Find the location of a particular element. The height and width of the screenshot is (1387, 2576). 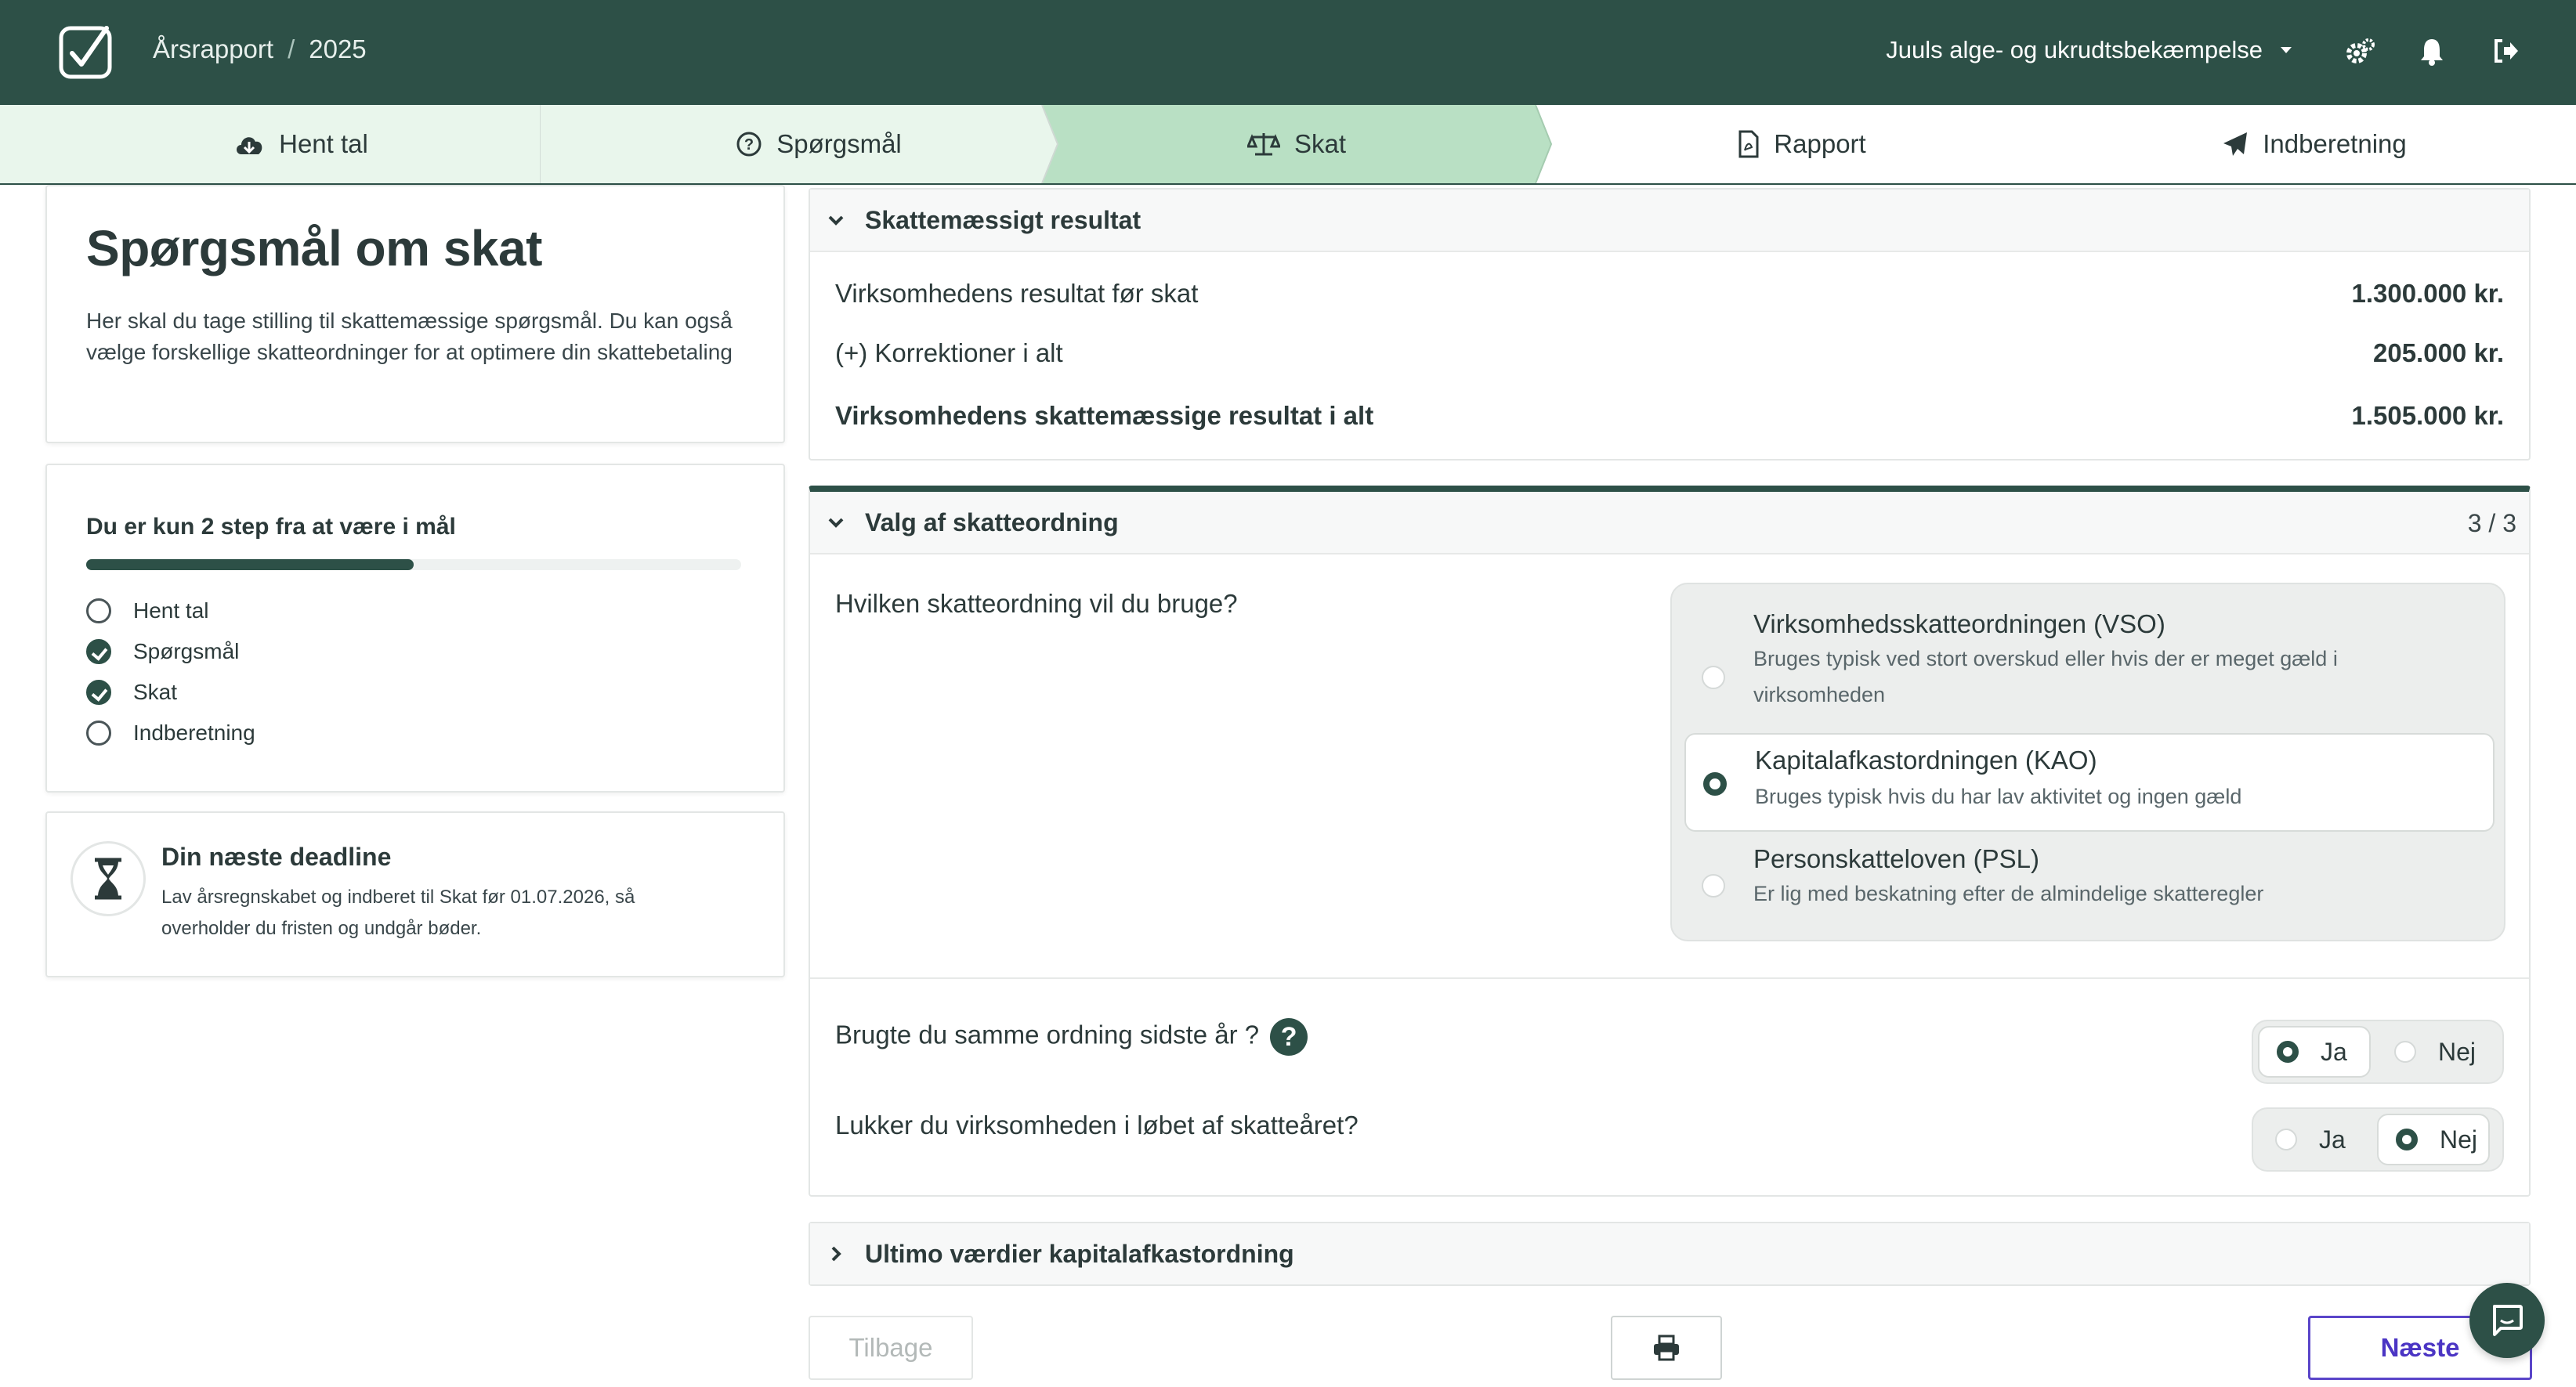

result-value: 1.300.000 kr. is located at coordinates (2428, 293).